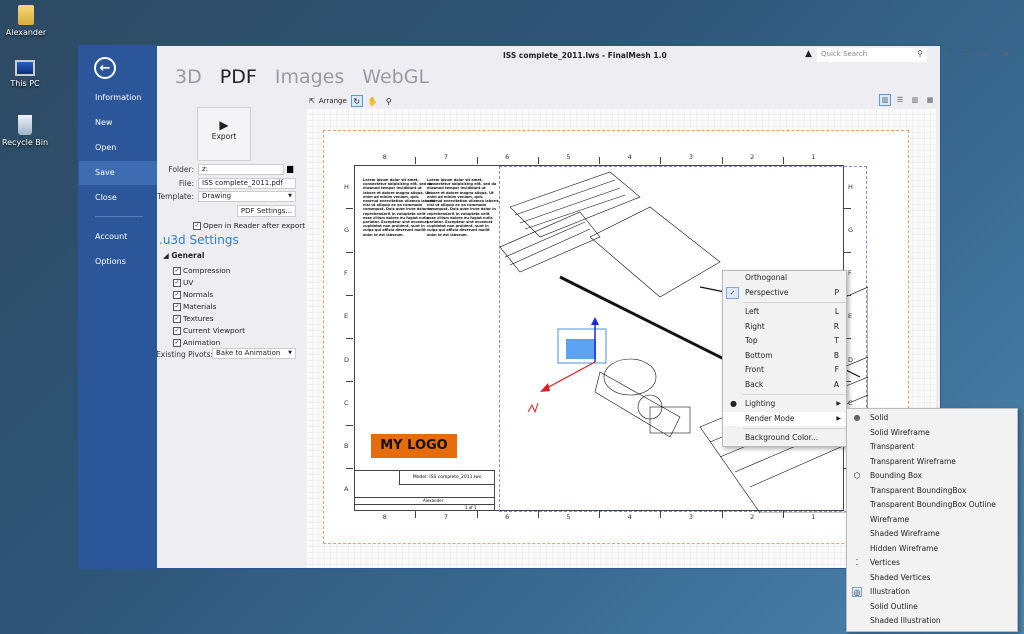  What do you see at coordinates (238, 77) in the screenshot?
I see `tab-pdf: PDF` at bounding box center [238, 77].